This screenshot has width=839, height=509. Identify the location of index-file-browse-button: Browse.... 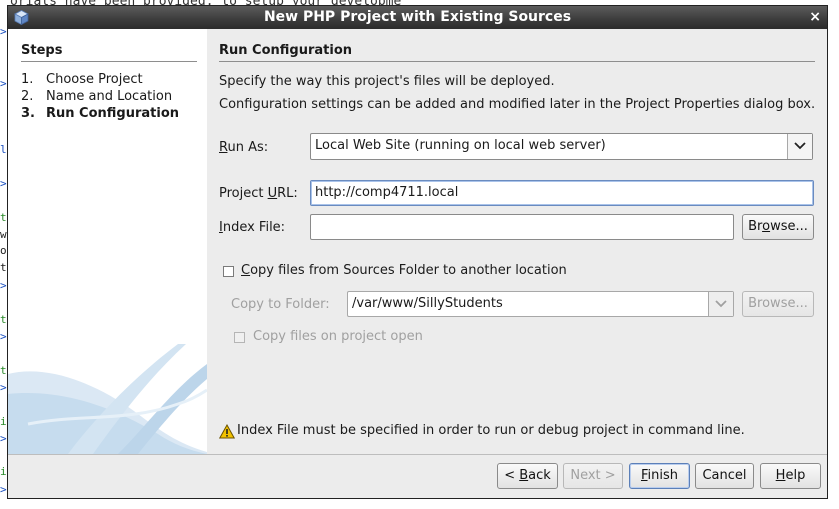
(778, 227).